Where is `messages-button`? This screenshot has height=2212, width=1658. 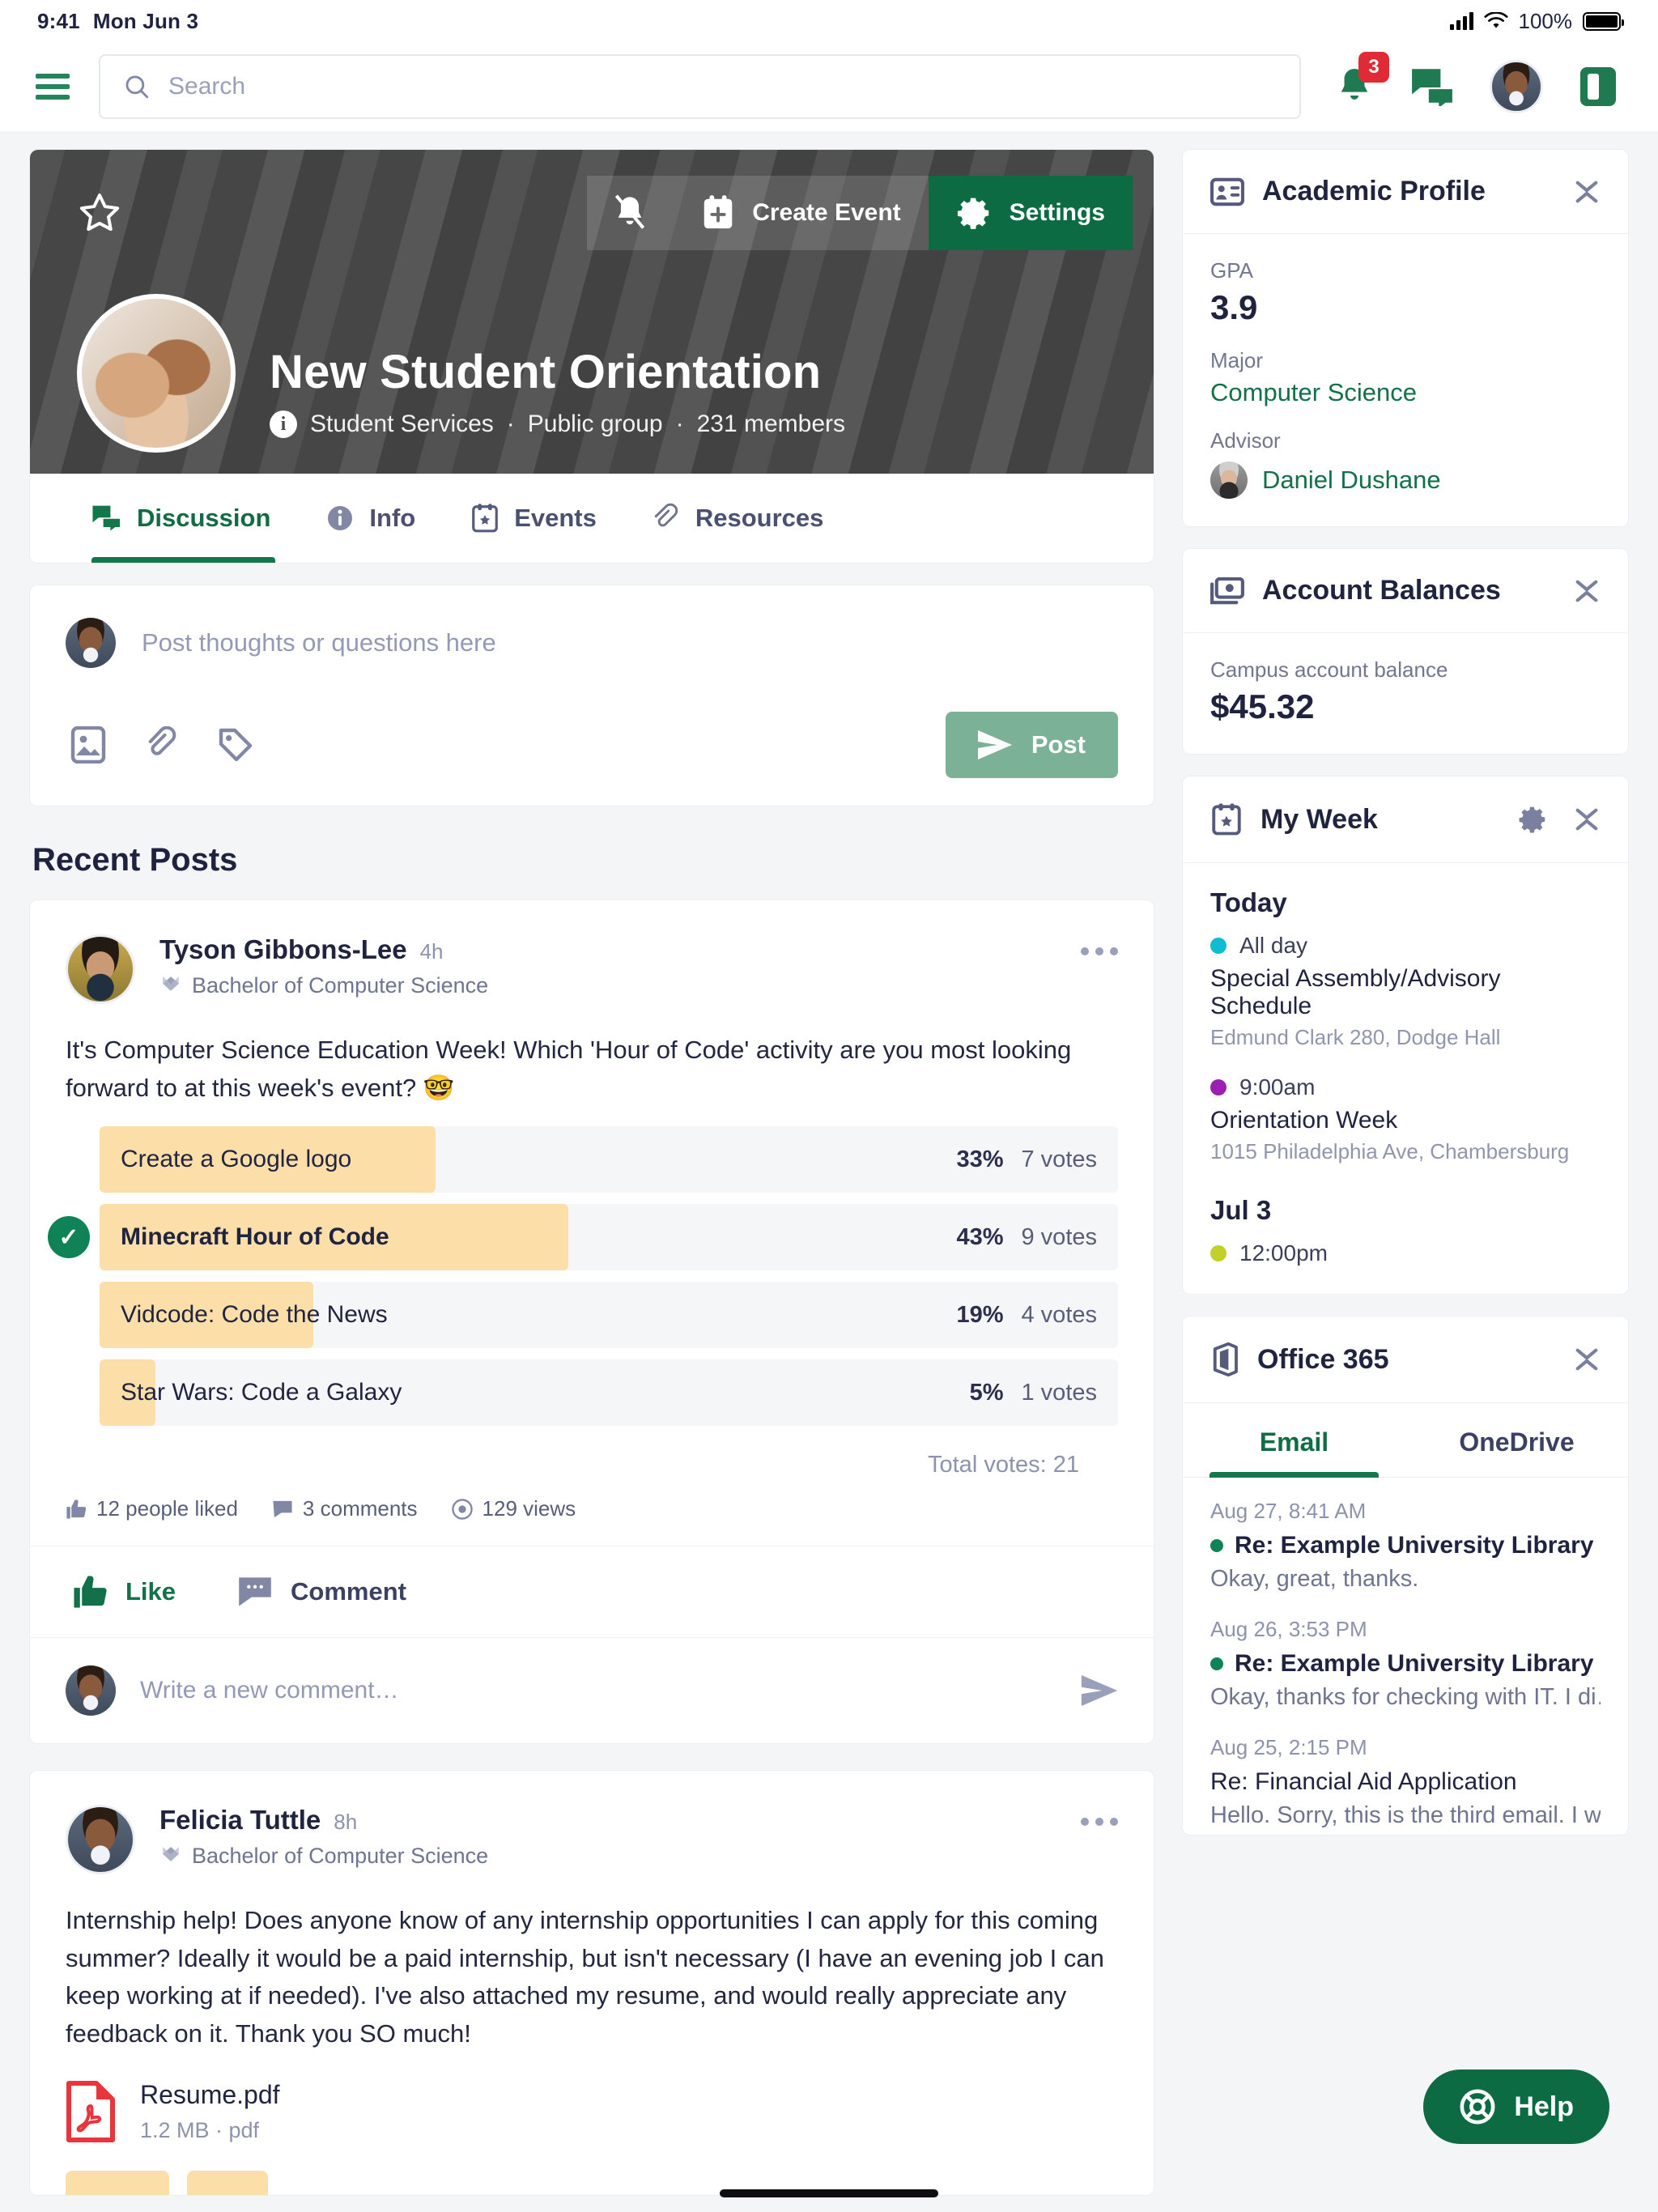 messages-button is located at coordinates (1432, 87).